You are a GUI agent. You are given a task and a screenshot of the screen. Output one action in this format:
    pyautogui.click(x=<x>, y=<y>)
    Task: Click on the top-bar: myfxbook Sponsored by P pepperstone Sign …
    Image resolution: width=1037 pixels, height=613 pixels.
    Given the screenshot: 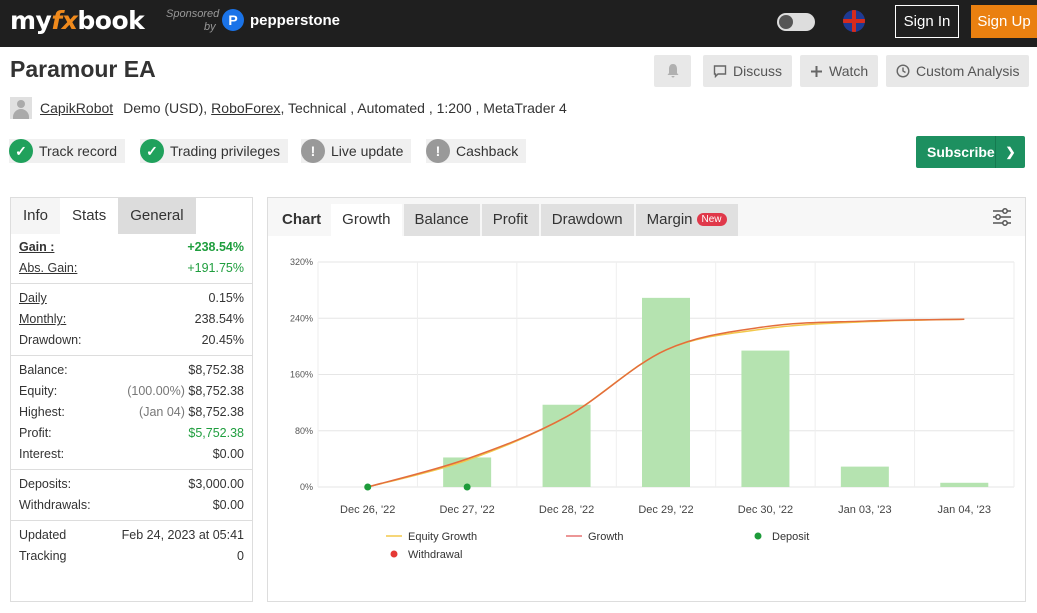 What is the action you would take?
    pyautogui.click(x=518, y=23)
    